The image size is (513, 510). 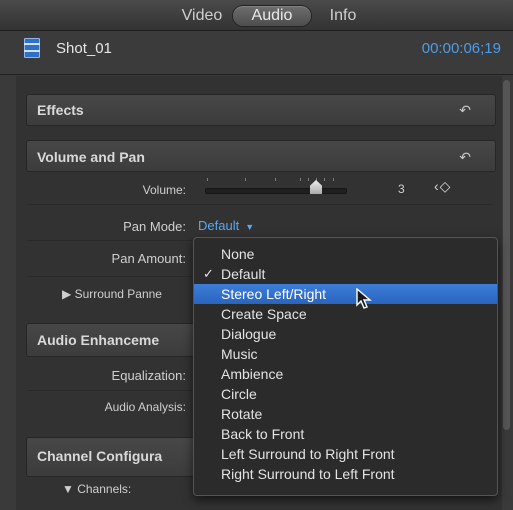 I want to click on section-title-audio-enhancements: Audio Enhanceme, so click(x=98, y=340).